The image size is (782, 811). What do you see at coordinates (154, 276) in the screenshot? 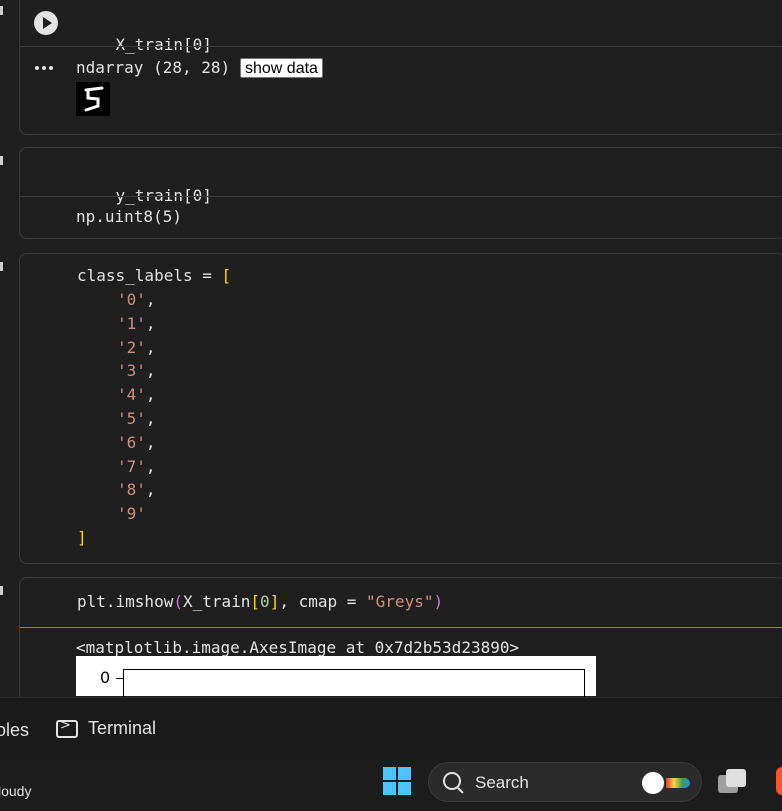
I see `cell-code-line: class_labels = [` at bounding box center [154, 276].